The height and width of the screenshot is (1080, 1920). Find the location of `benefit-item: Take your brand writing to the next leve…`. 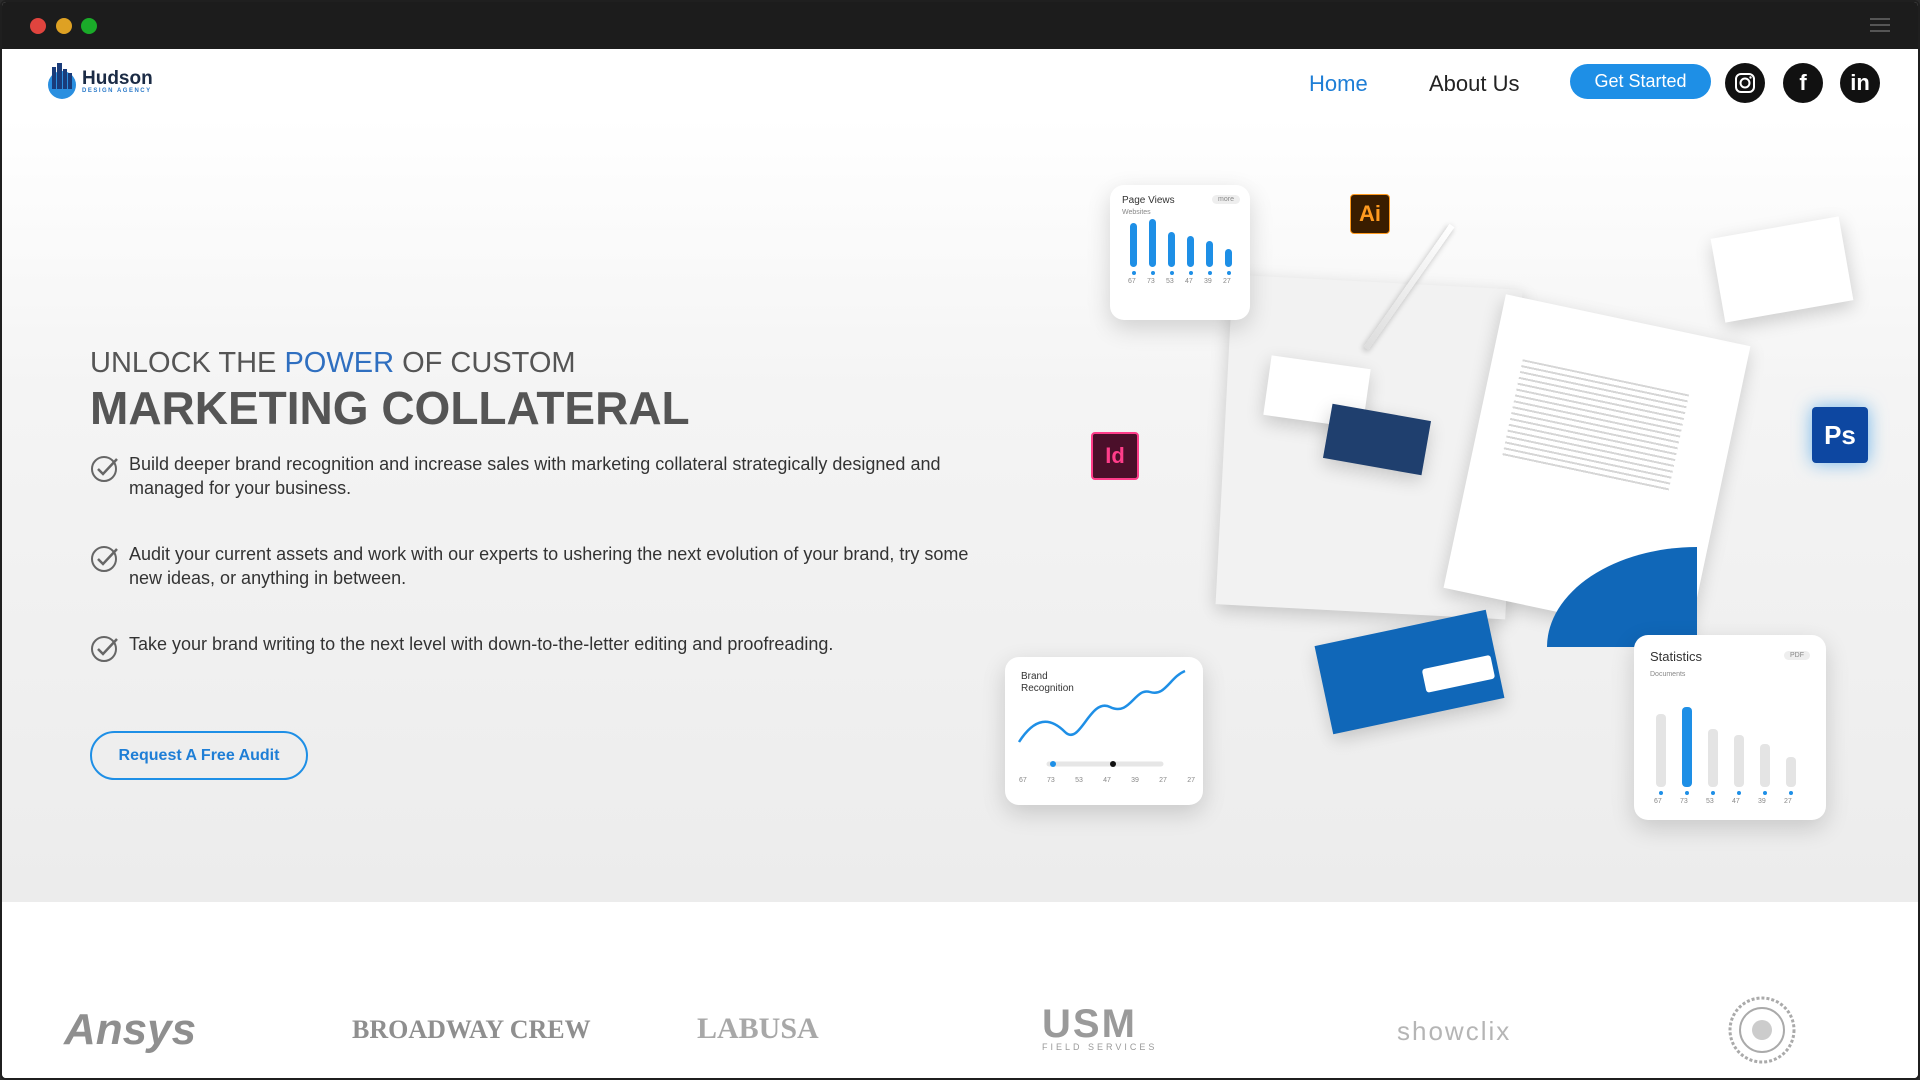

benefit-item: Take your brand writing to the next leve… is located at coordinates (540, 648).